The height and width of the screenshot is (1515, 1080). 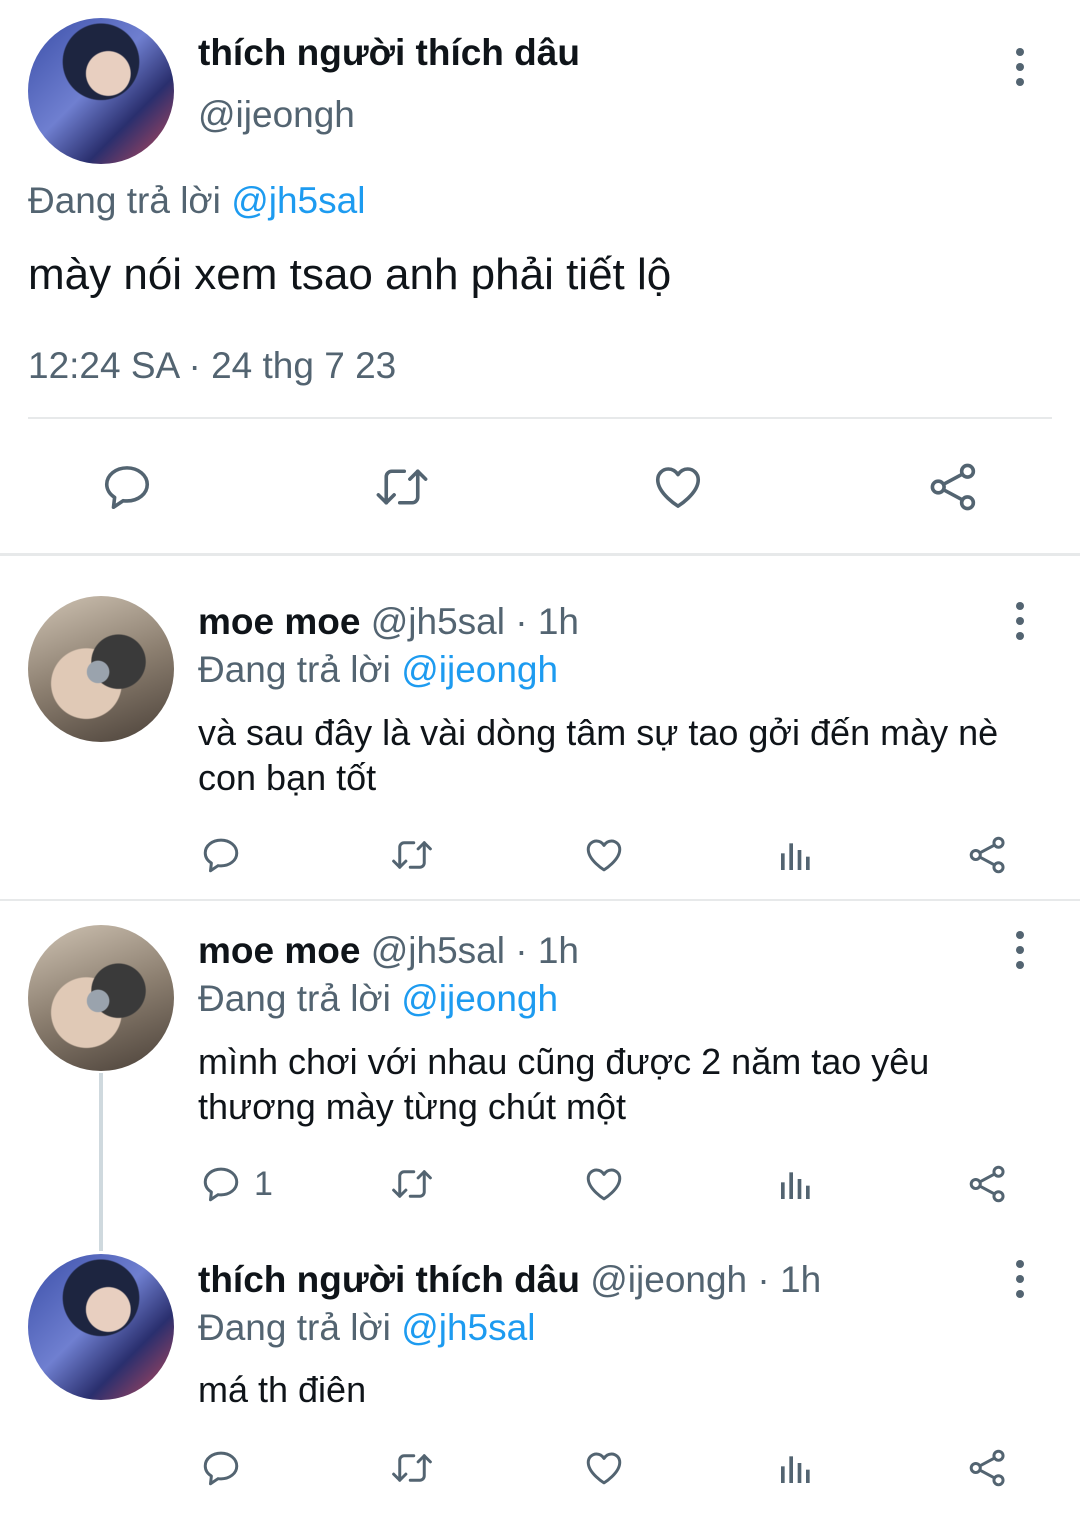 I want to click on reply-button: 1, so click(x=236, y=1184).